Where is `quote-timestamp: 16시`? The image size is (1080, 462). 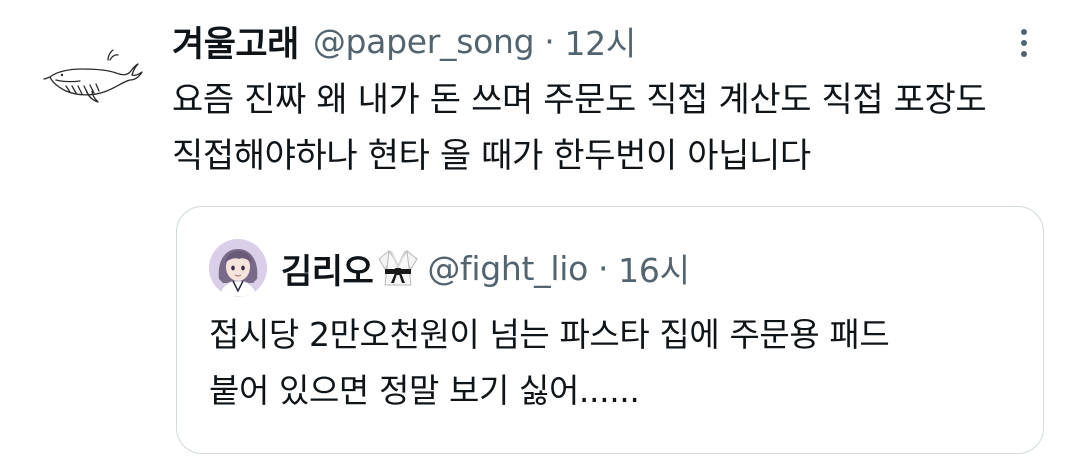
quote-timestamp: 16시 is located at coordinates (654, 268).